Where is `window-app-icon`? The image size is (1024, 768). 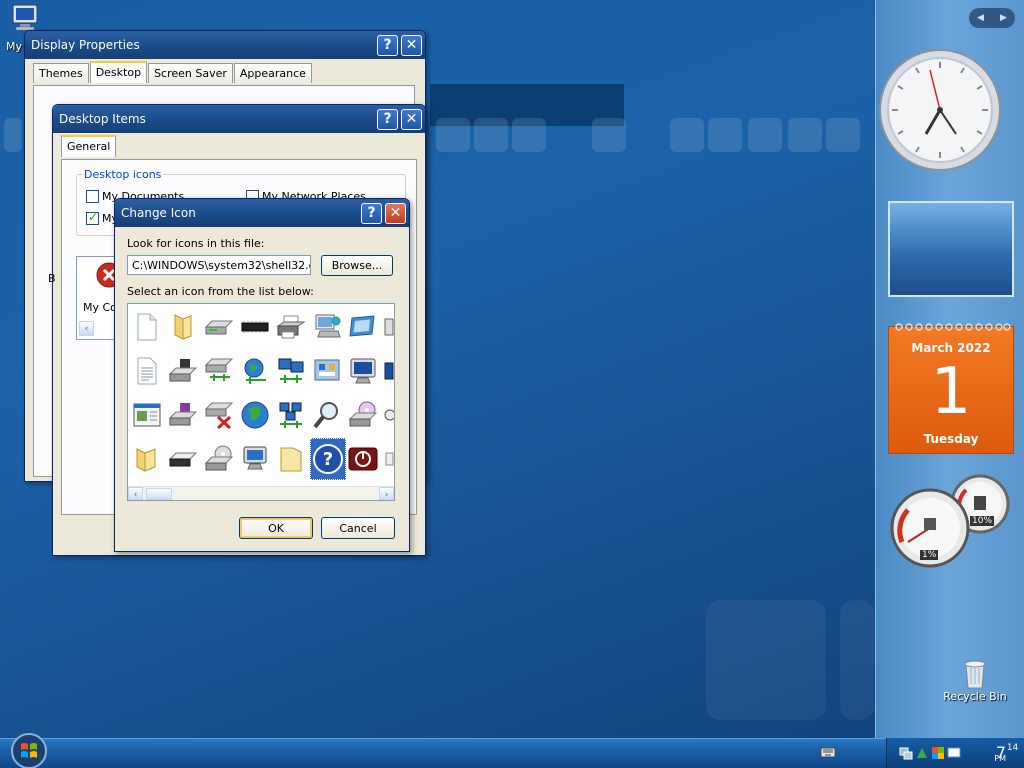 window-app-icon is located at coordinates (147, 415).